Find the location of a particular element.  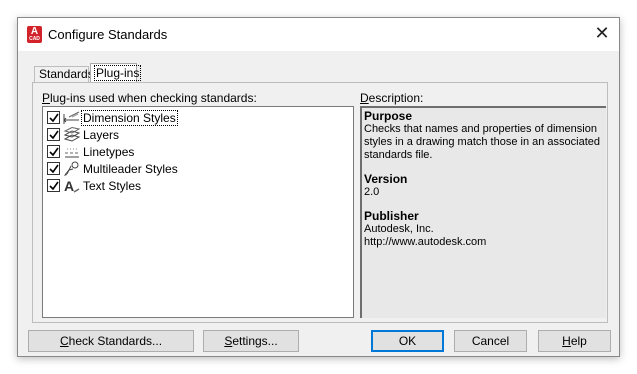

checkbox-dimension-styles is located at coordinates (53, 117).